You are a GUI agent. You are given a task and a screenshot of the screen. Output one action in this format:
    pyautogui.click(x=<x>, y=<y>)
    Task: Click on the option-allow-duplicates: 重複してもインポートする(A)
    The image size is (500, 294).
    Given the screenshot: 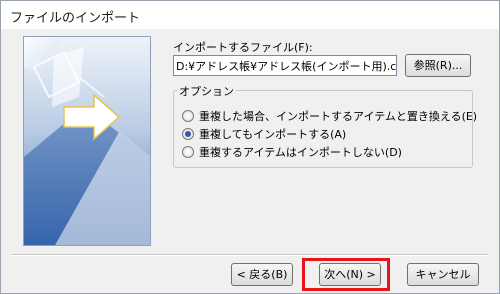 What is the action you would take?
    pyautogui.click(x=264, y=134)
    